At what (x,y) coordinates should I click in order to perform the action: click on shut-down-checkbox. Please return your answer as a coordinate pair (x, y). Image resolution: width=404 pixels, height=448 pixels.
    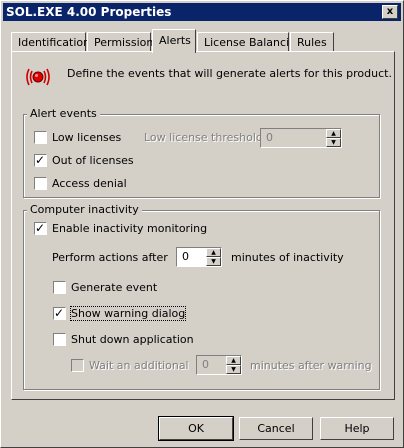
    Looking at the image, I should click on (59, 339).